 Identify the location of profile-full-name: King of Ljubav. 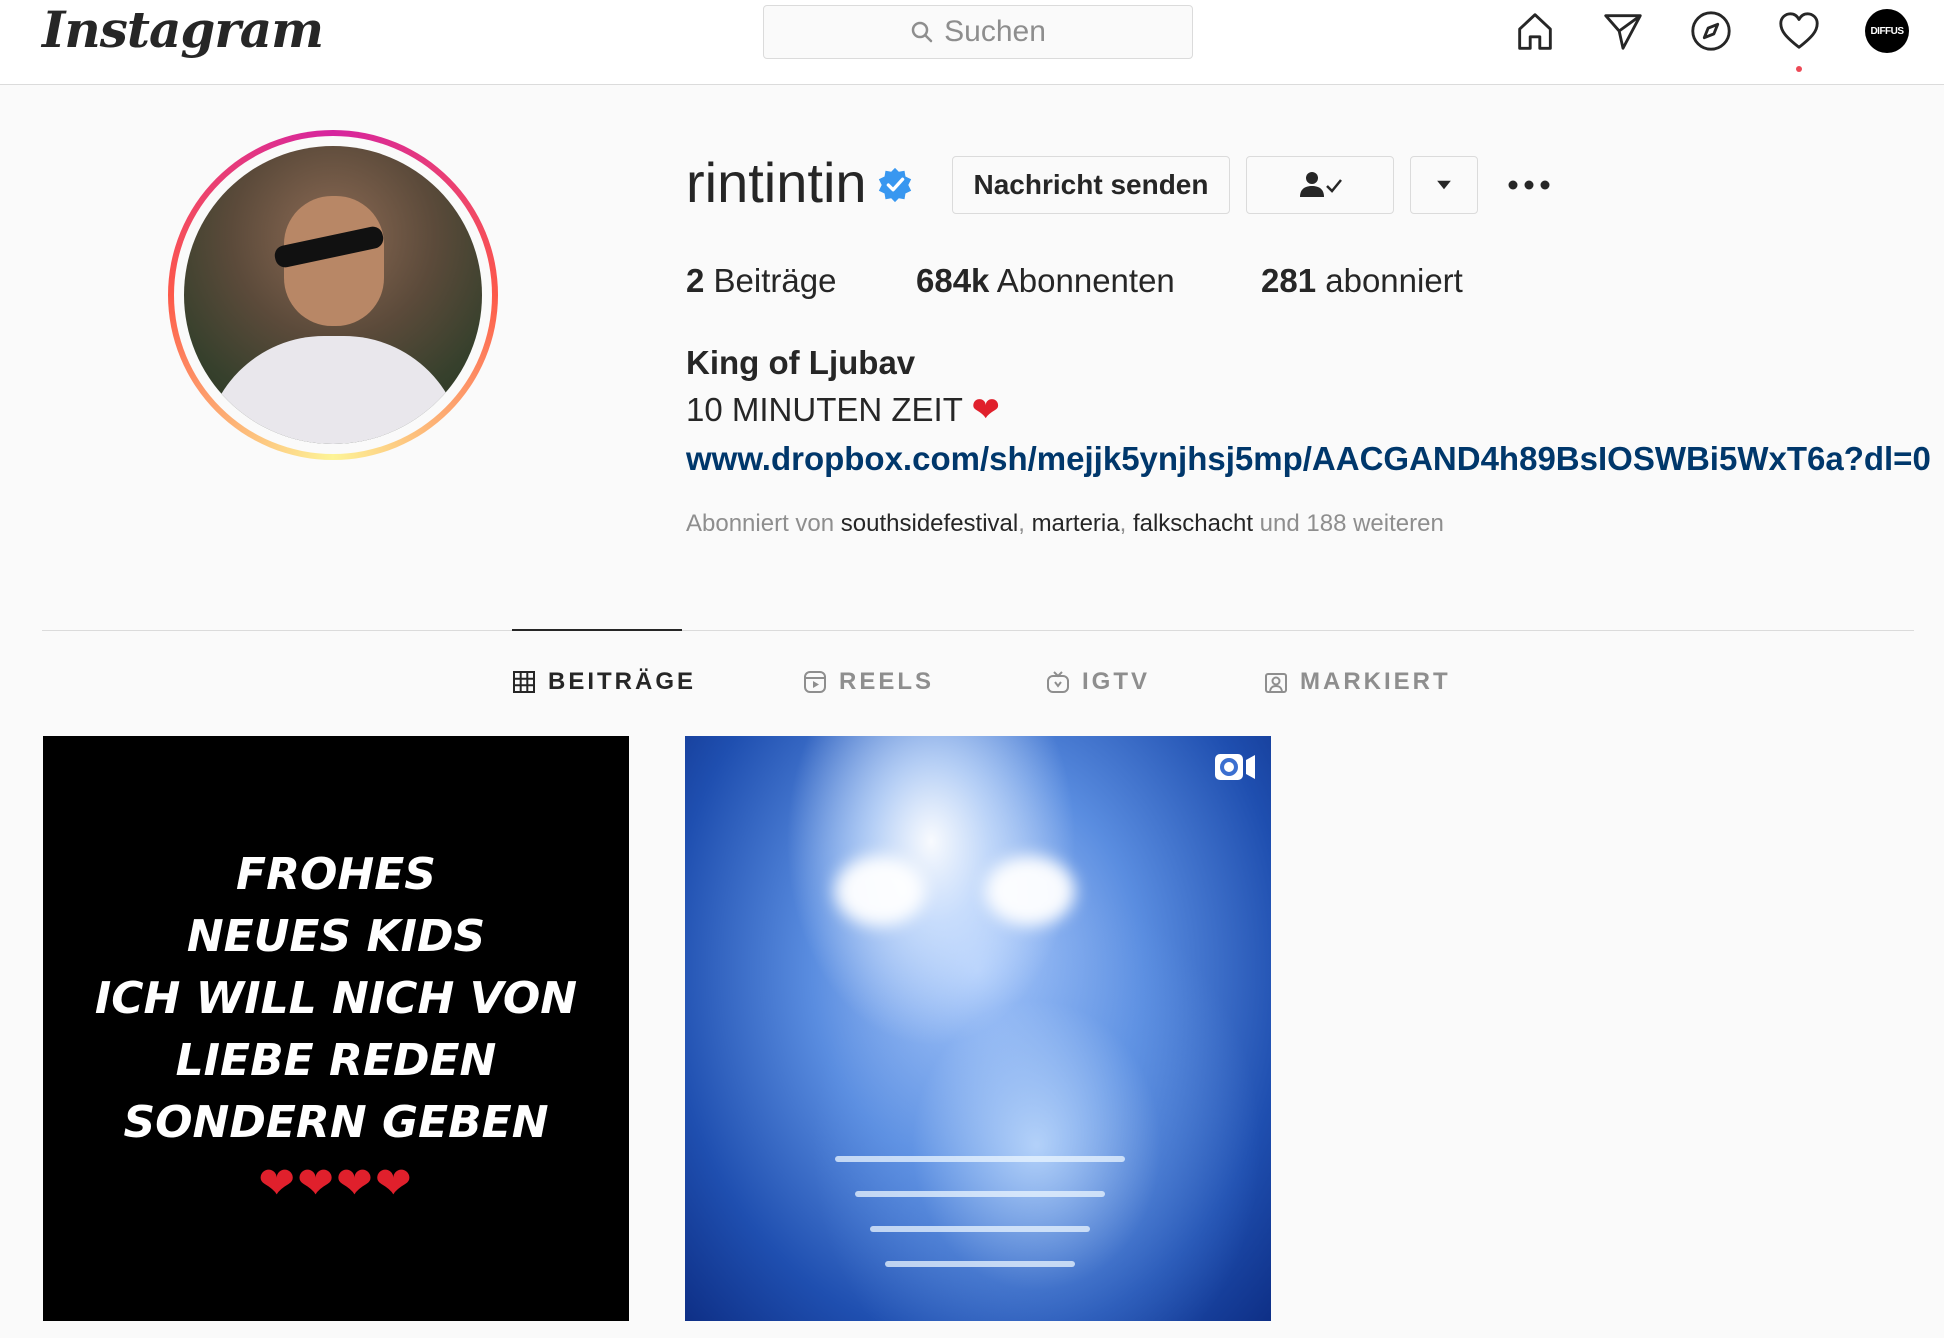
(801, 362).